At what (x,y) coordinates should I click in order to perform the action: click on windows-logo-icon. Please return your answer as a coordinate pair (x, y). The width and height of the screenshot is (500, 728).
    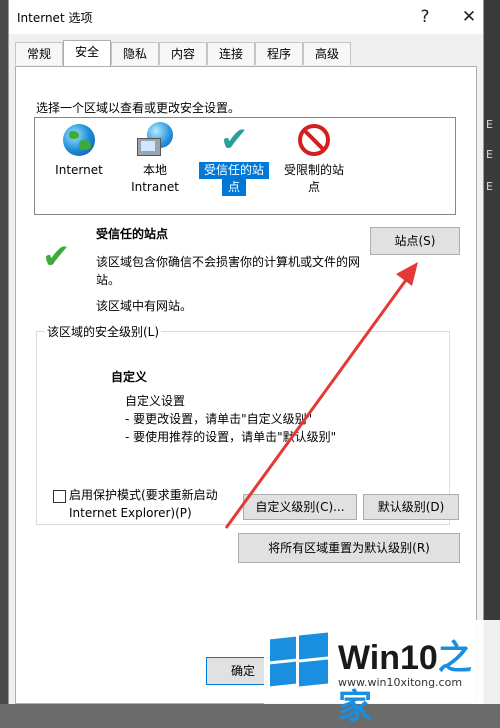
    Looking at the image, I should click on (299, 660).